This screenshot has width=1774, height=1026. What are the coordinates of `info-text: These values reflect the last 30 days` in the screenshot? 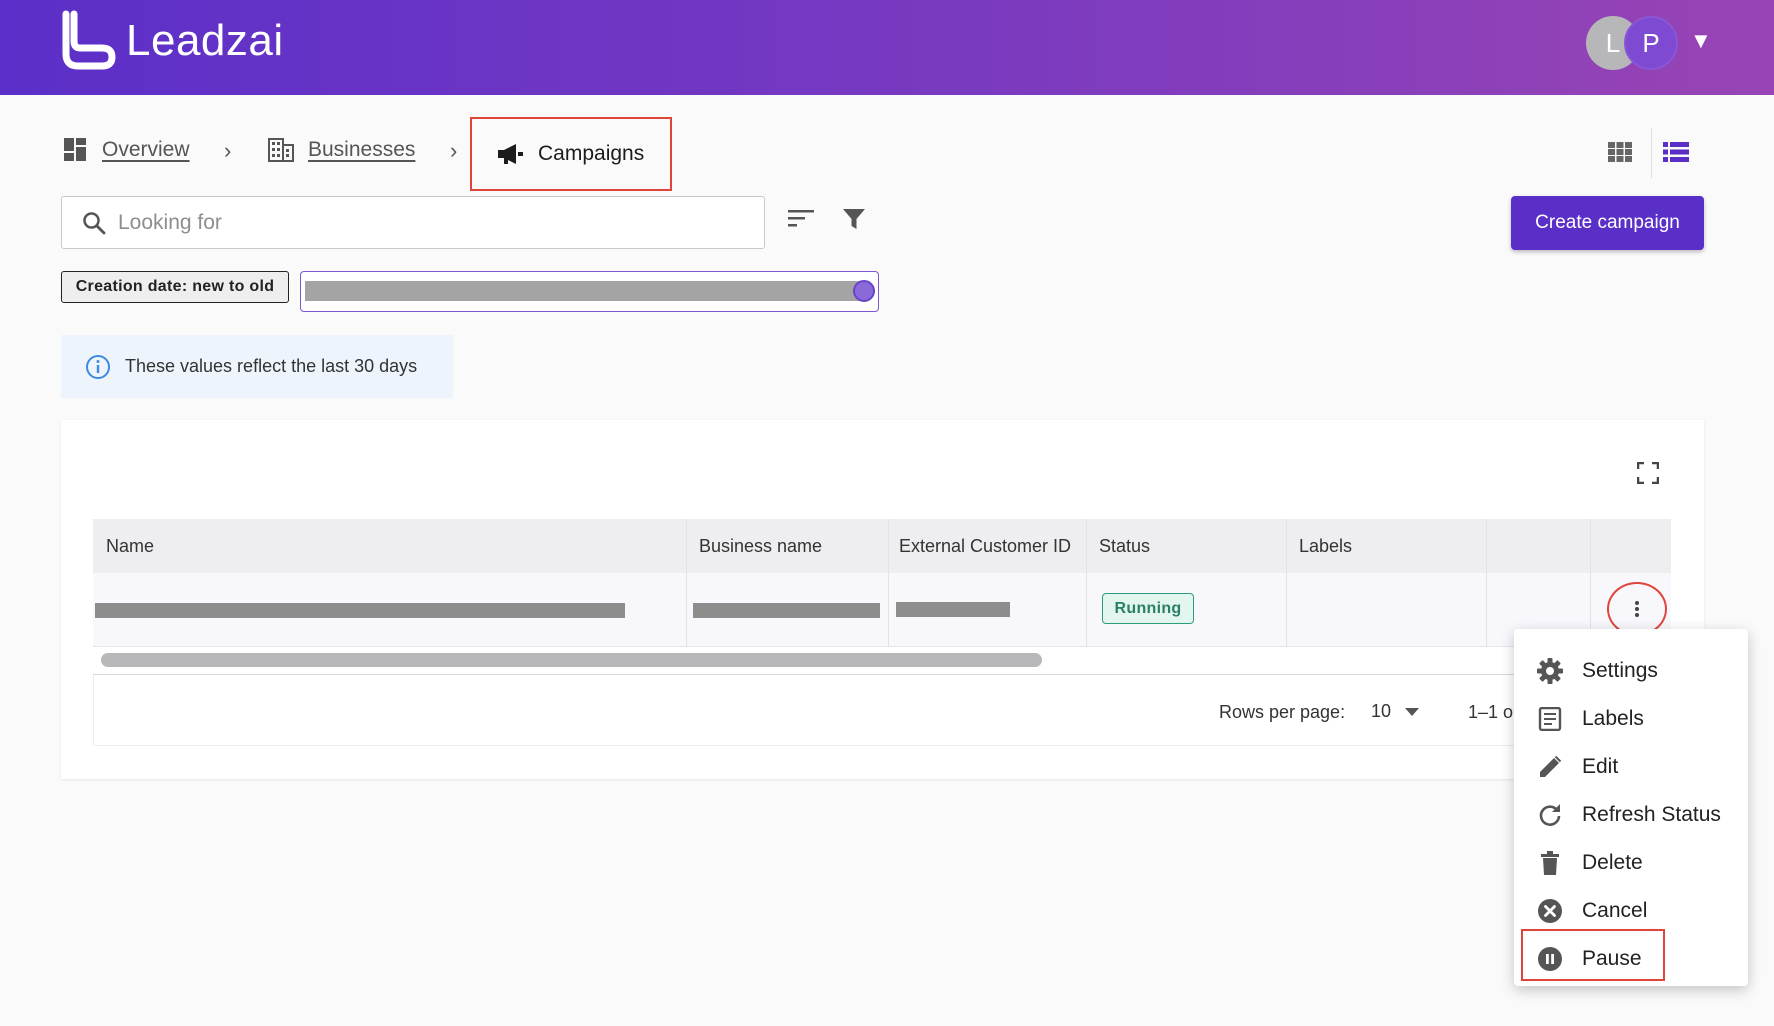 It's located at (271, 366).